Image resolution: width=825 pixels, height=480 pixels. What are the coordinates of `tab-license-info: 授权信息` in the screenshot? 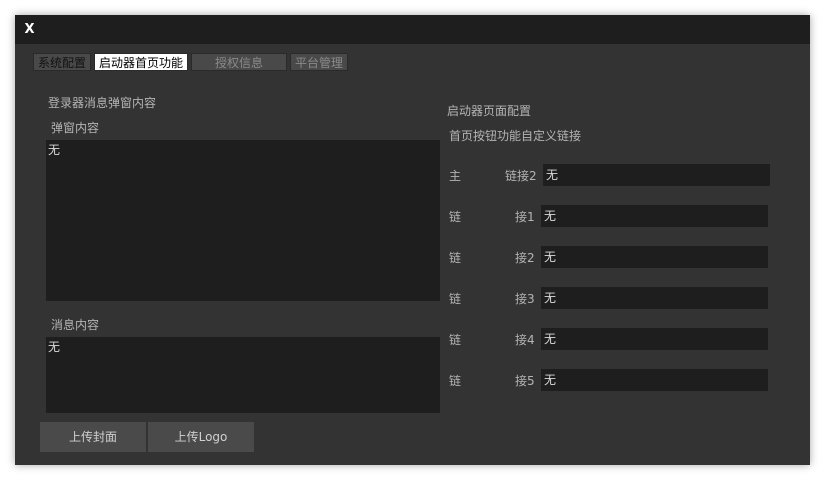 It's located at (239, 62).